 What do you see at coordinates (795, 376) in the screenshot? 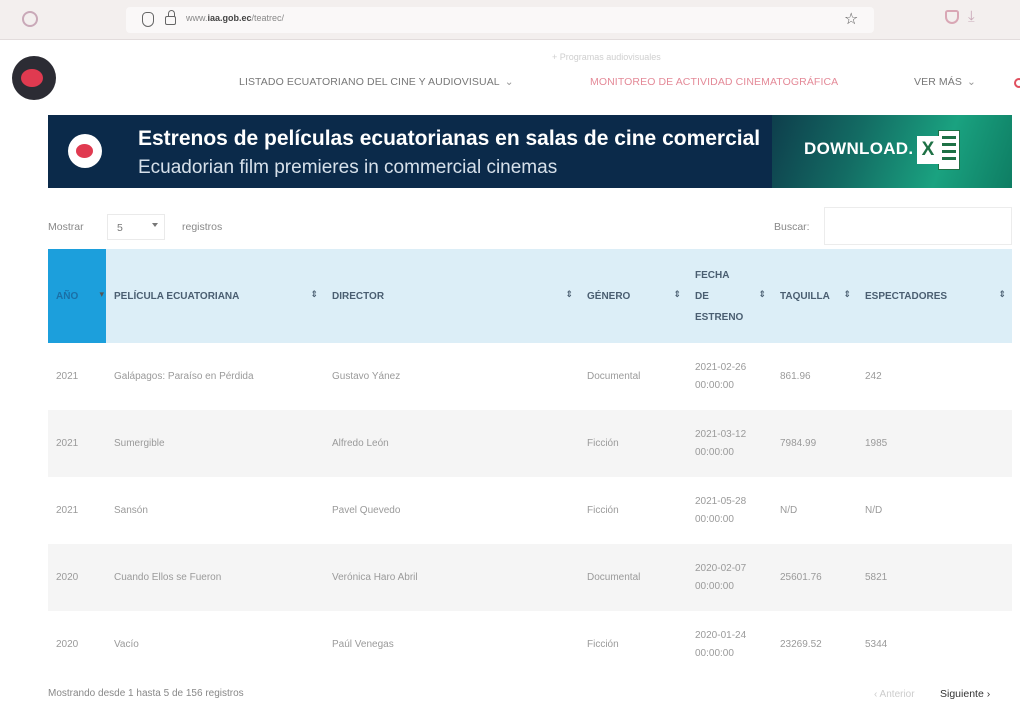
I see `cell-box-office: 861.96` at bounding box center [795, 376].